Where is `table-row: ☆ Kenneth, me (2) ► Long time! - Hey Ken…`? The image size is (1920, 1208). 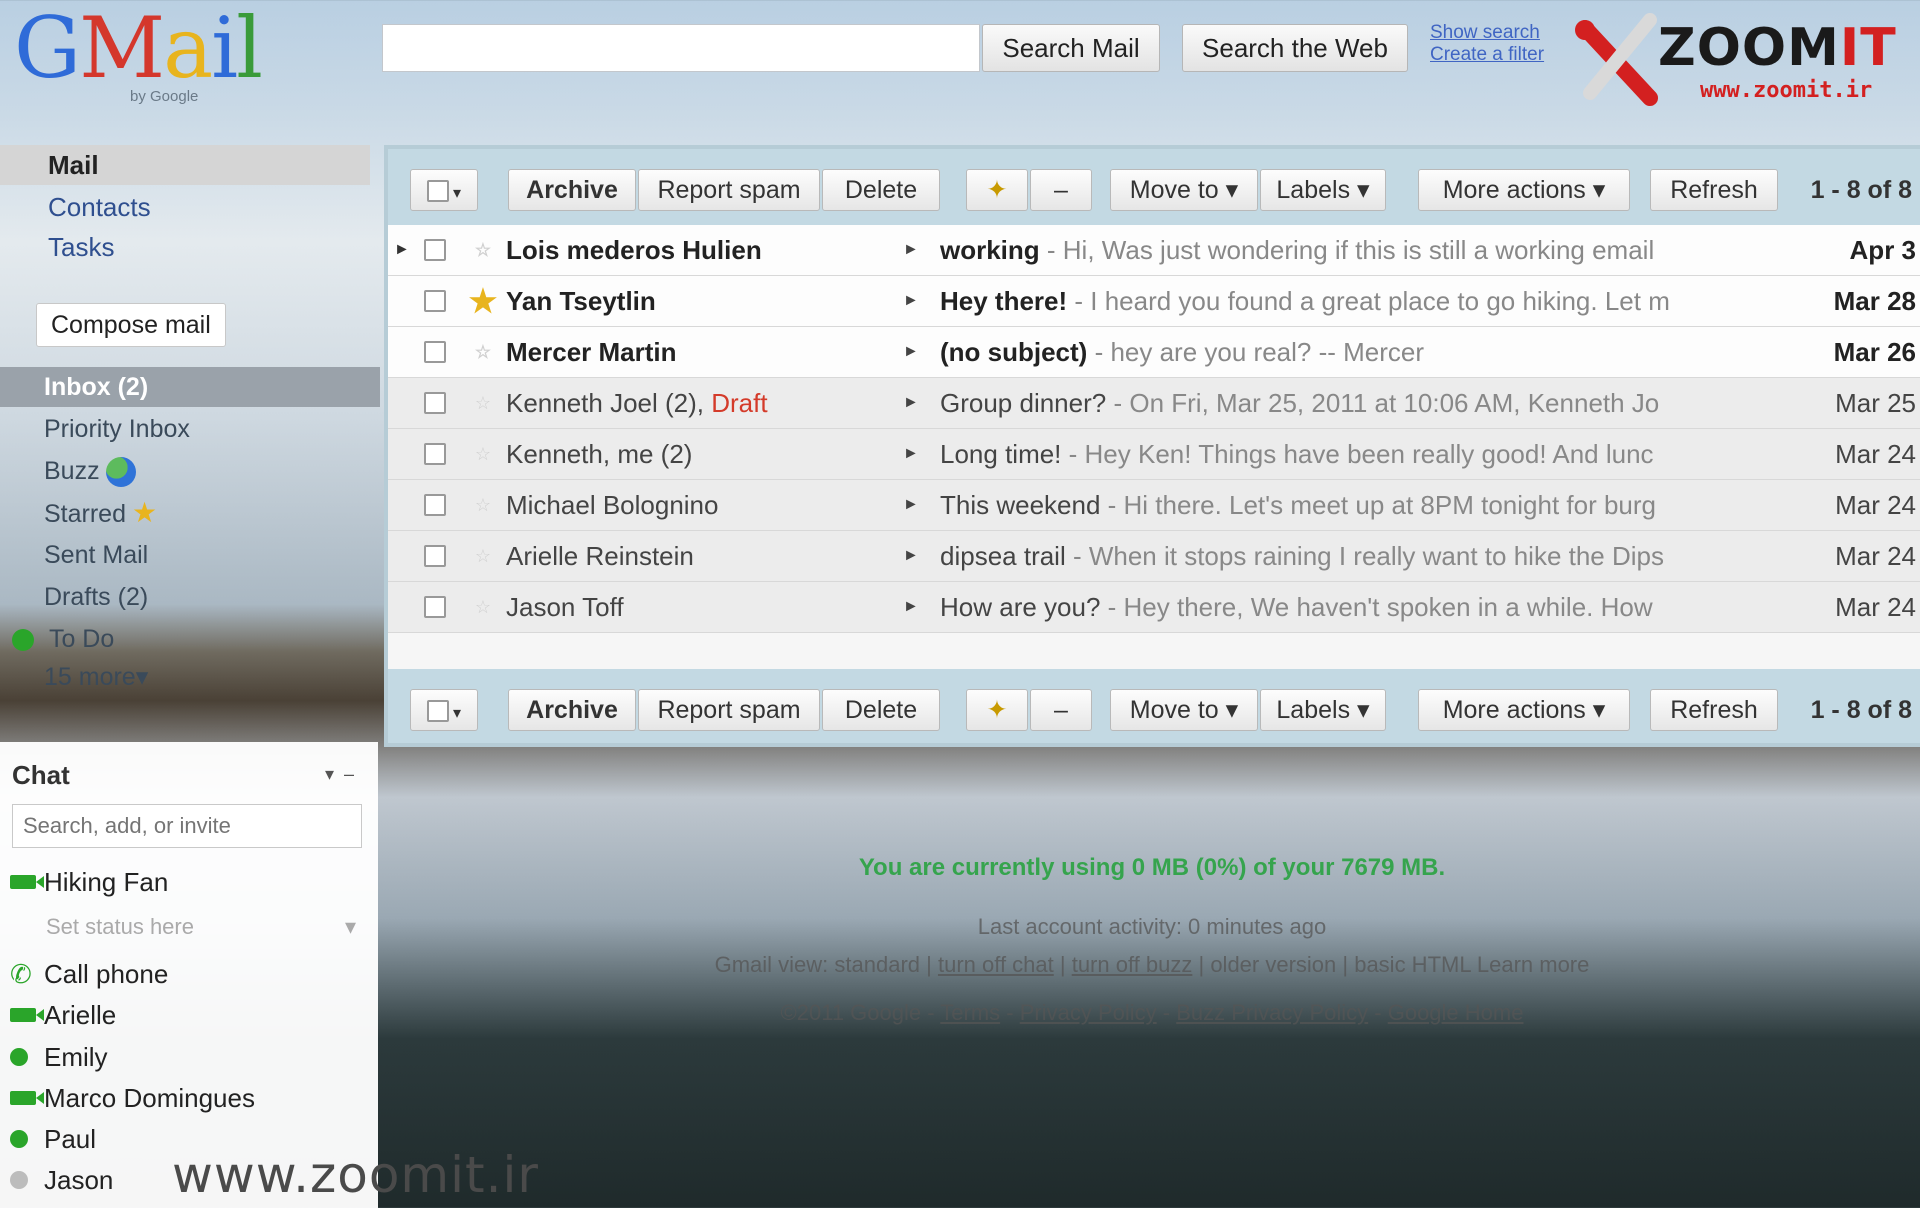 table-row: ☆ Kenneth, me (2) ► Long time! - Hey Ken… is located at coordinates (1154, 454).